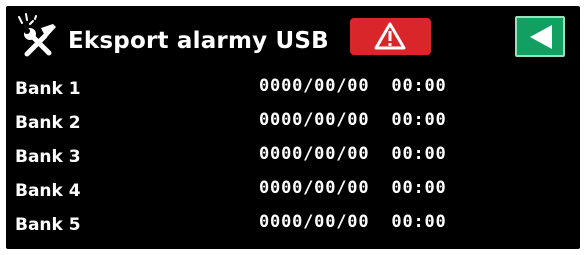 The width and height of the screenshot is (586, 255). I want to click on bank-row: Bank 3 0000/00/00 00:00, so click(293, 157).